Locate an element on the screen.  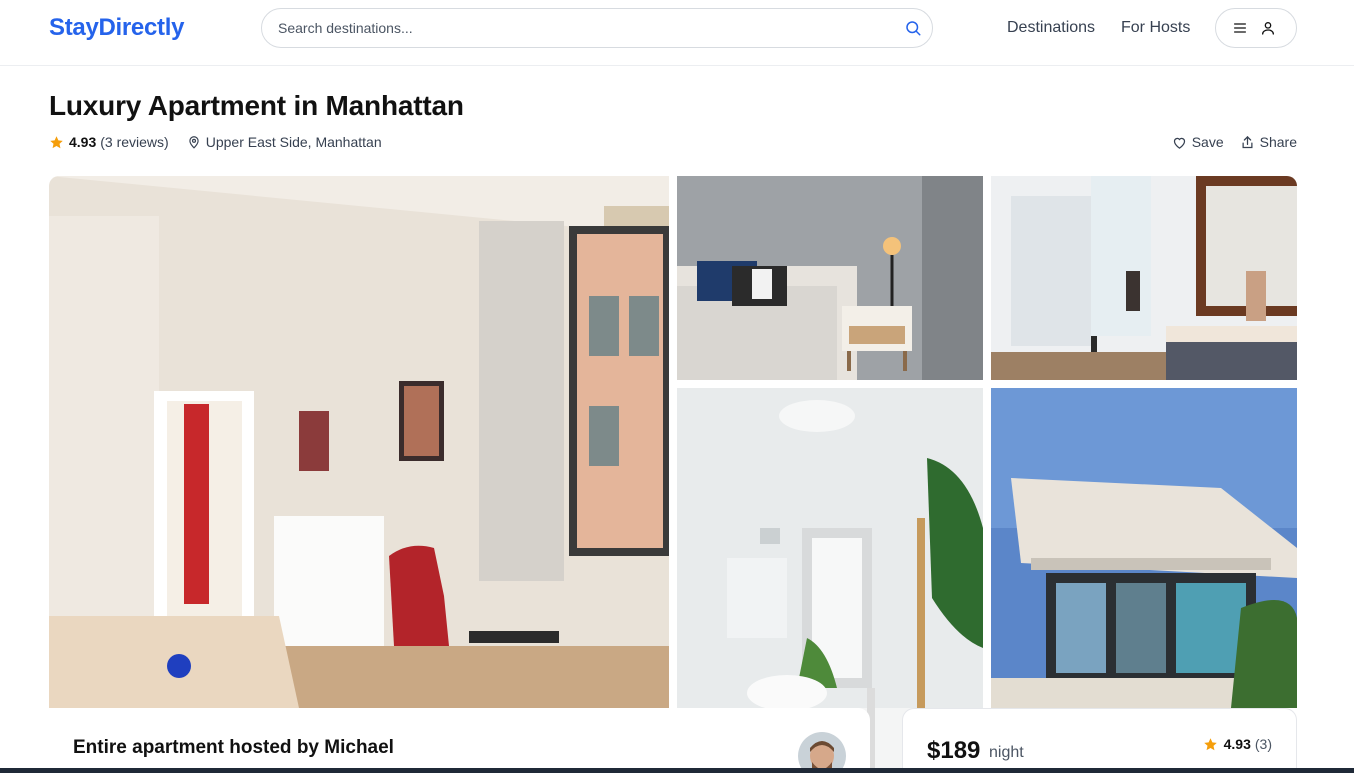
save-button: Save is located at coordinates (1198, 142).